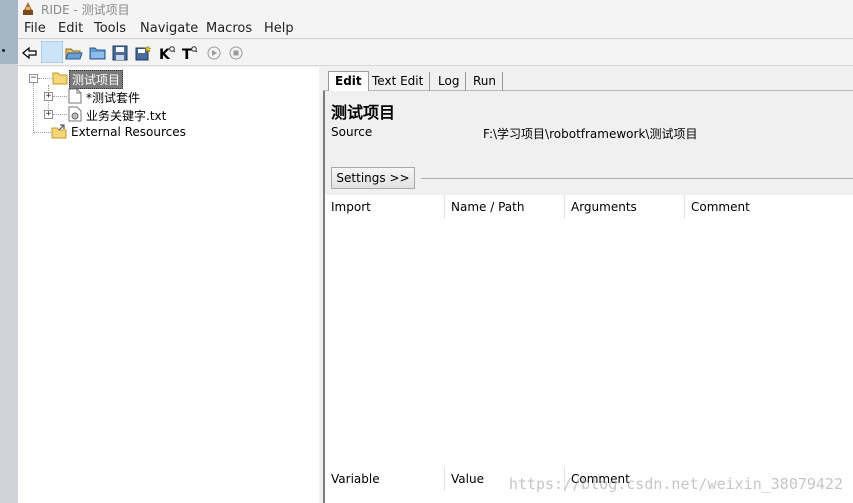  Describe the element at coordinates (126, 115) in the screenshot. I see `tree-item-keywords-file: 业务关键字.txt` at that location.